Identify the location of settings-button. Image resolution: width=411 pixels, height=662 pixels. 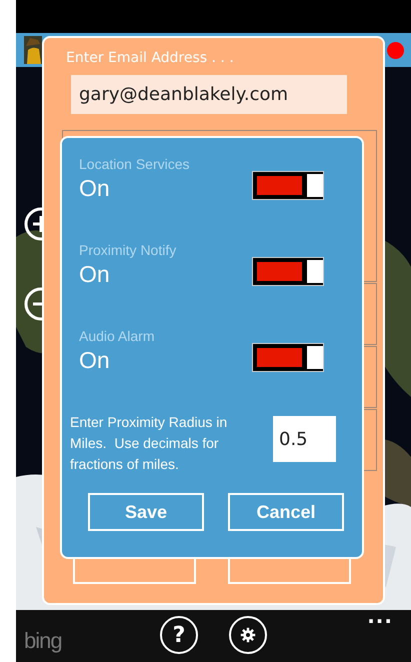
(248, 635).